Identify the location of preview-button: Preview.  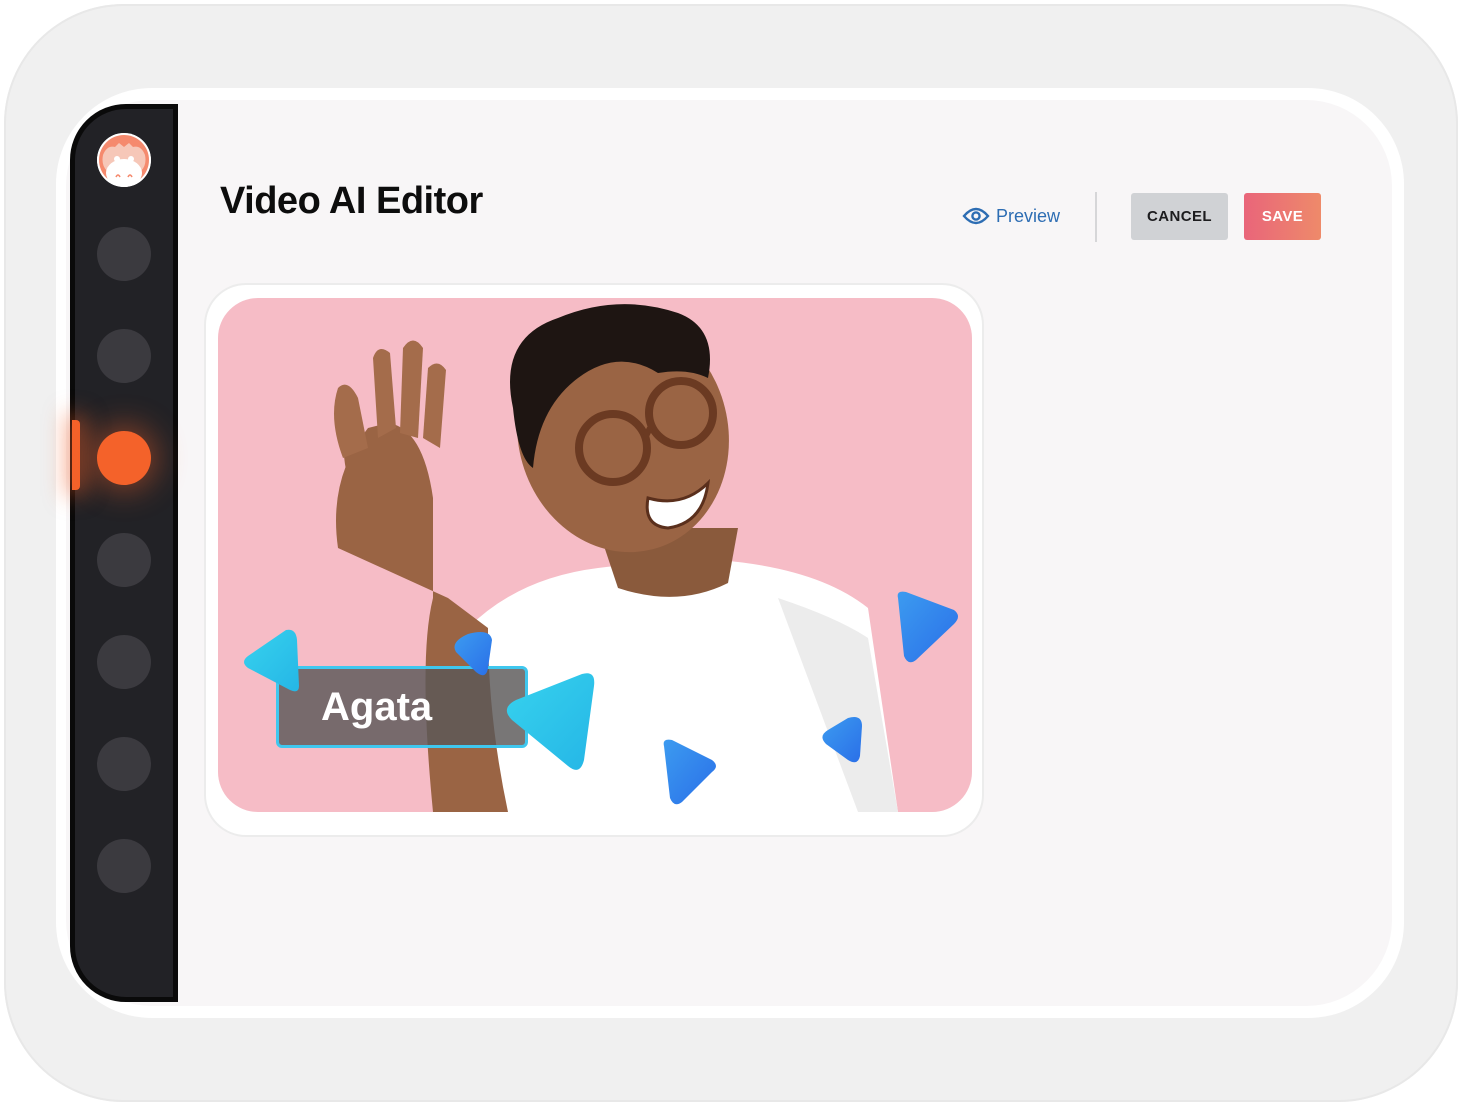
(1011, 216).